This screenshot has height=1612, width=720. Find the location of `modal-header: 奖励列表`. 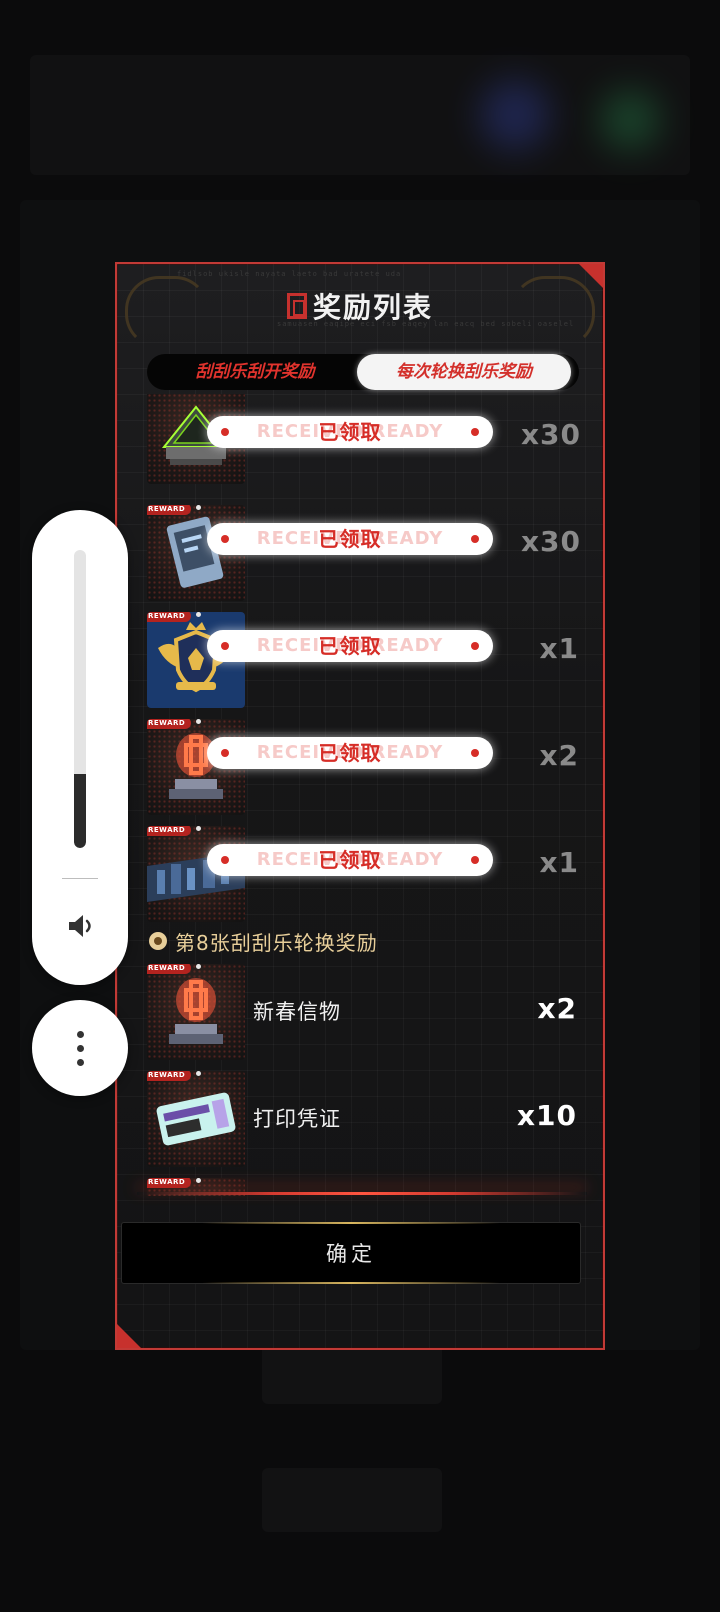

modal-header: 奖励列表 is located at coordinates (360, 306).